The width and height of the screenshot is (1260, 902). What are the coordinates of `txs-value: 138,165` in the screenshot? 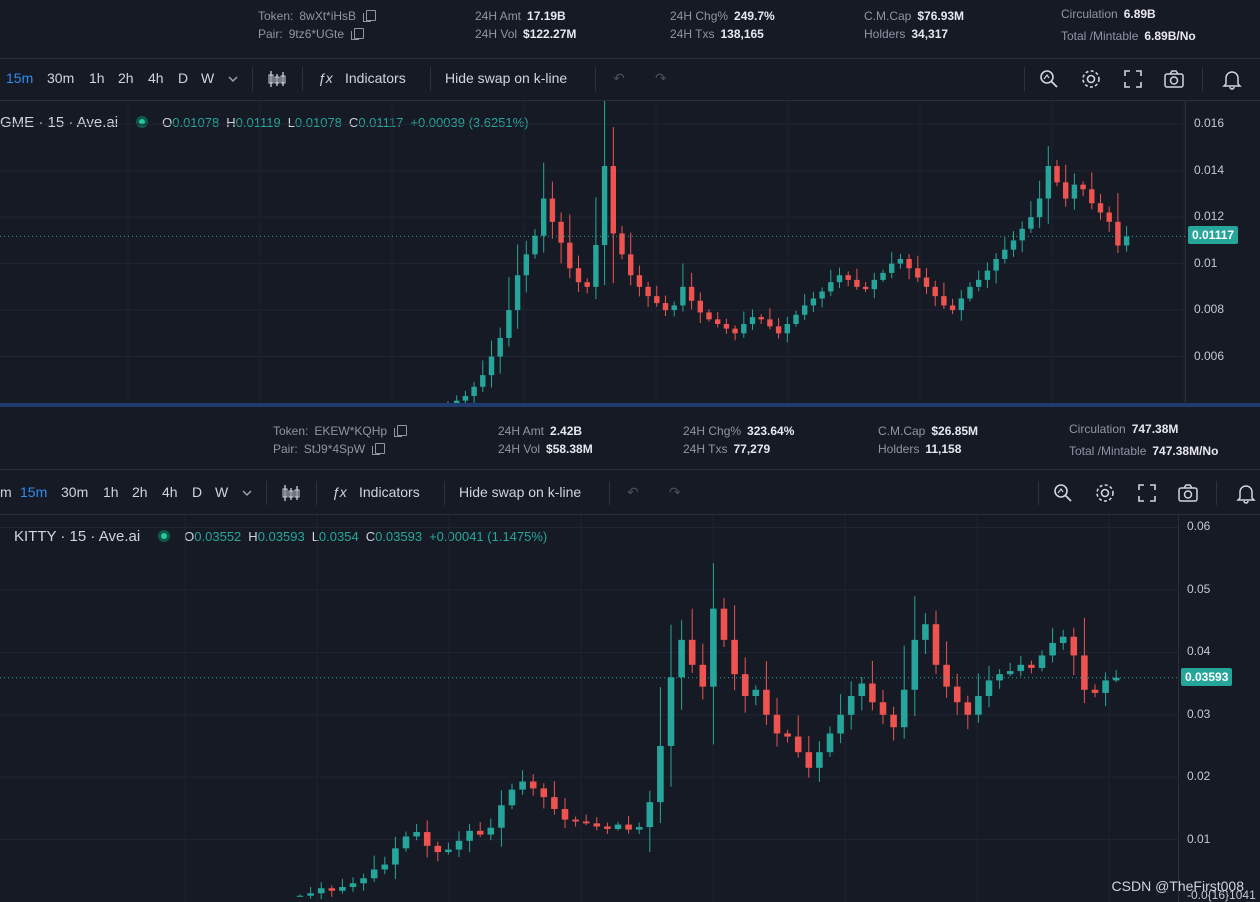 It's located at (742, 34).